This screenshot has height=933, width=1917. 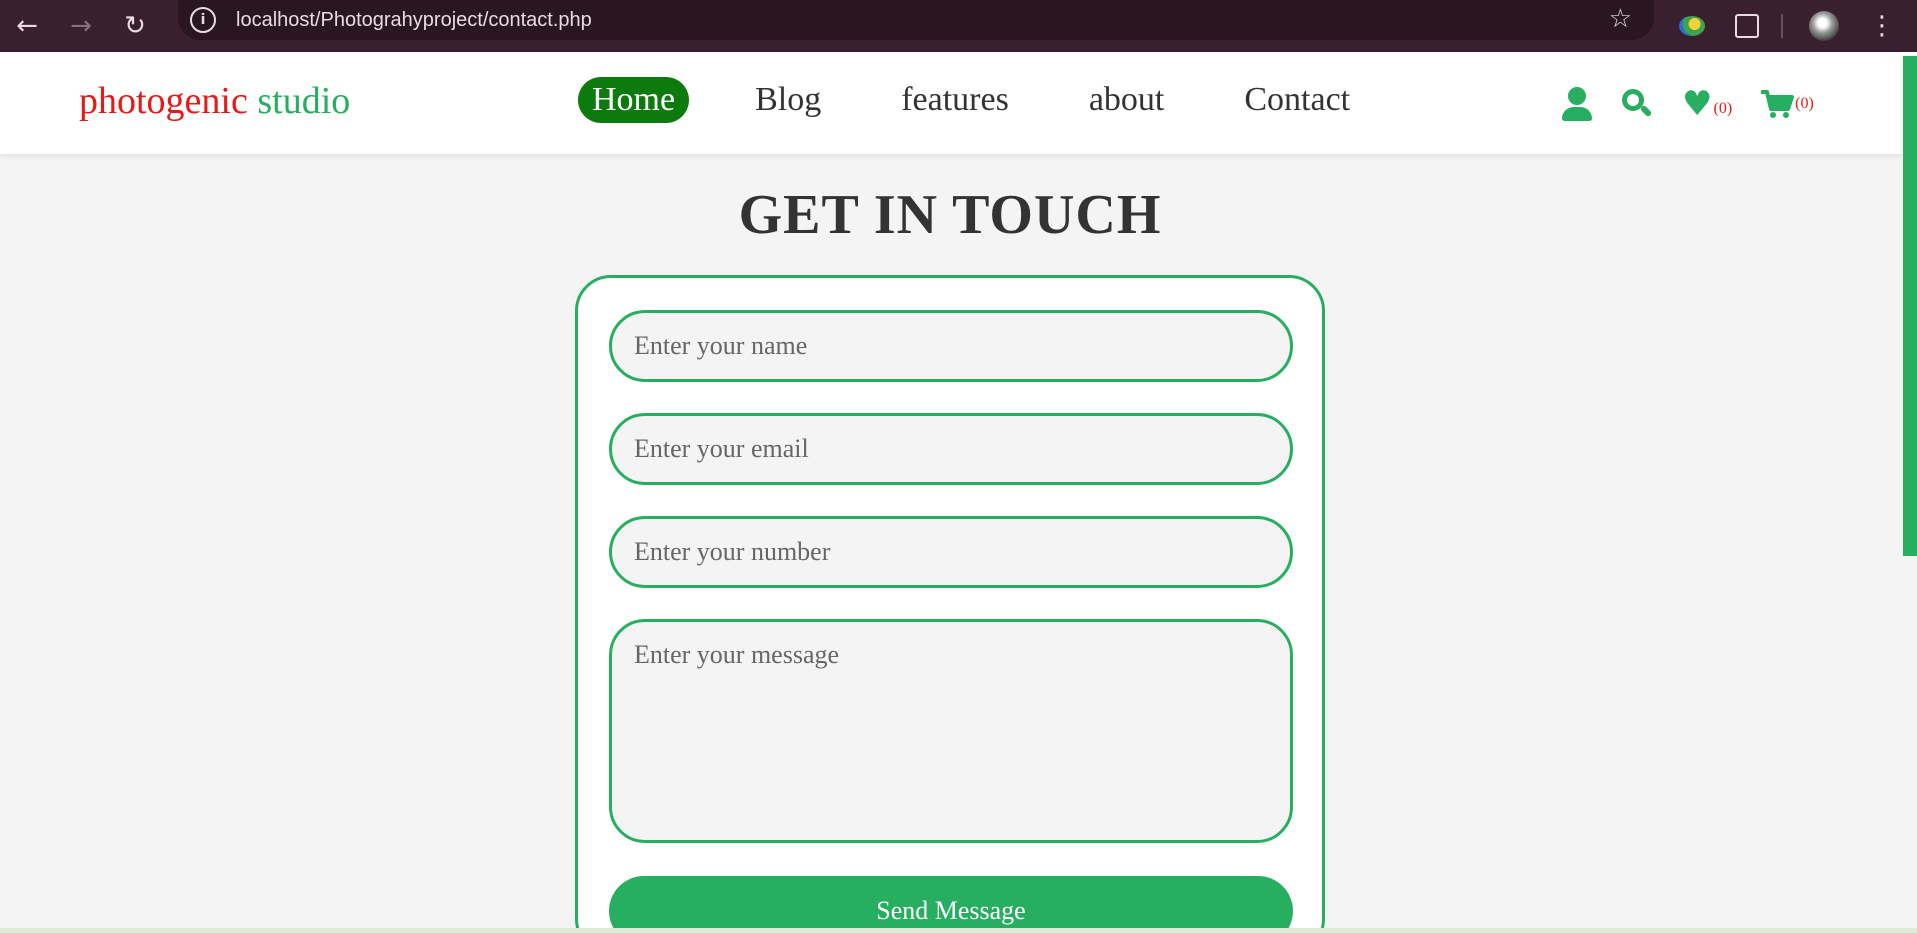 I want to click on cart-glyph-icon, so click(x=1778, y=104).